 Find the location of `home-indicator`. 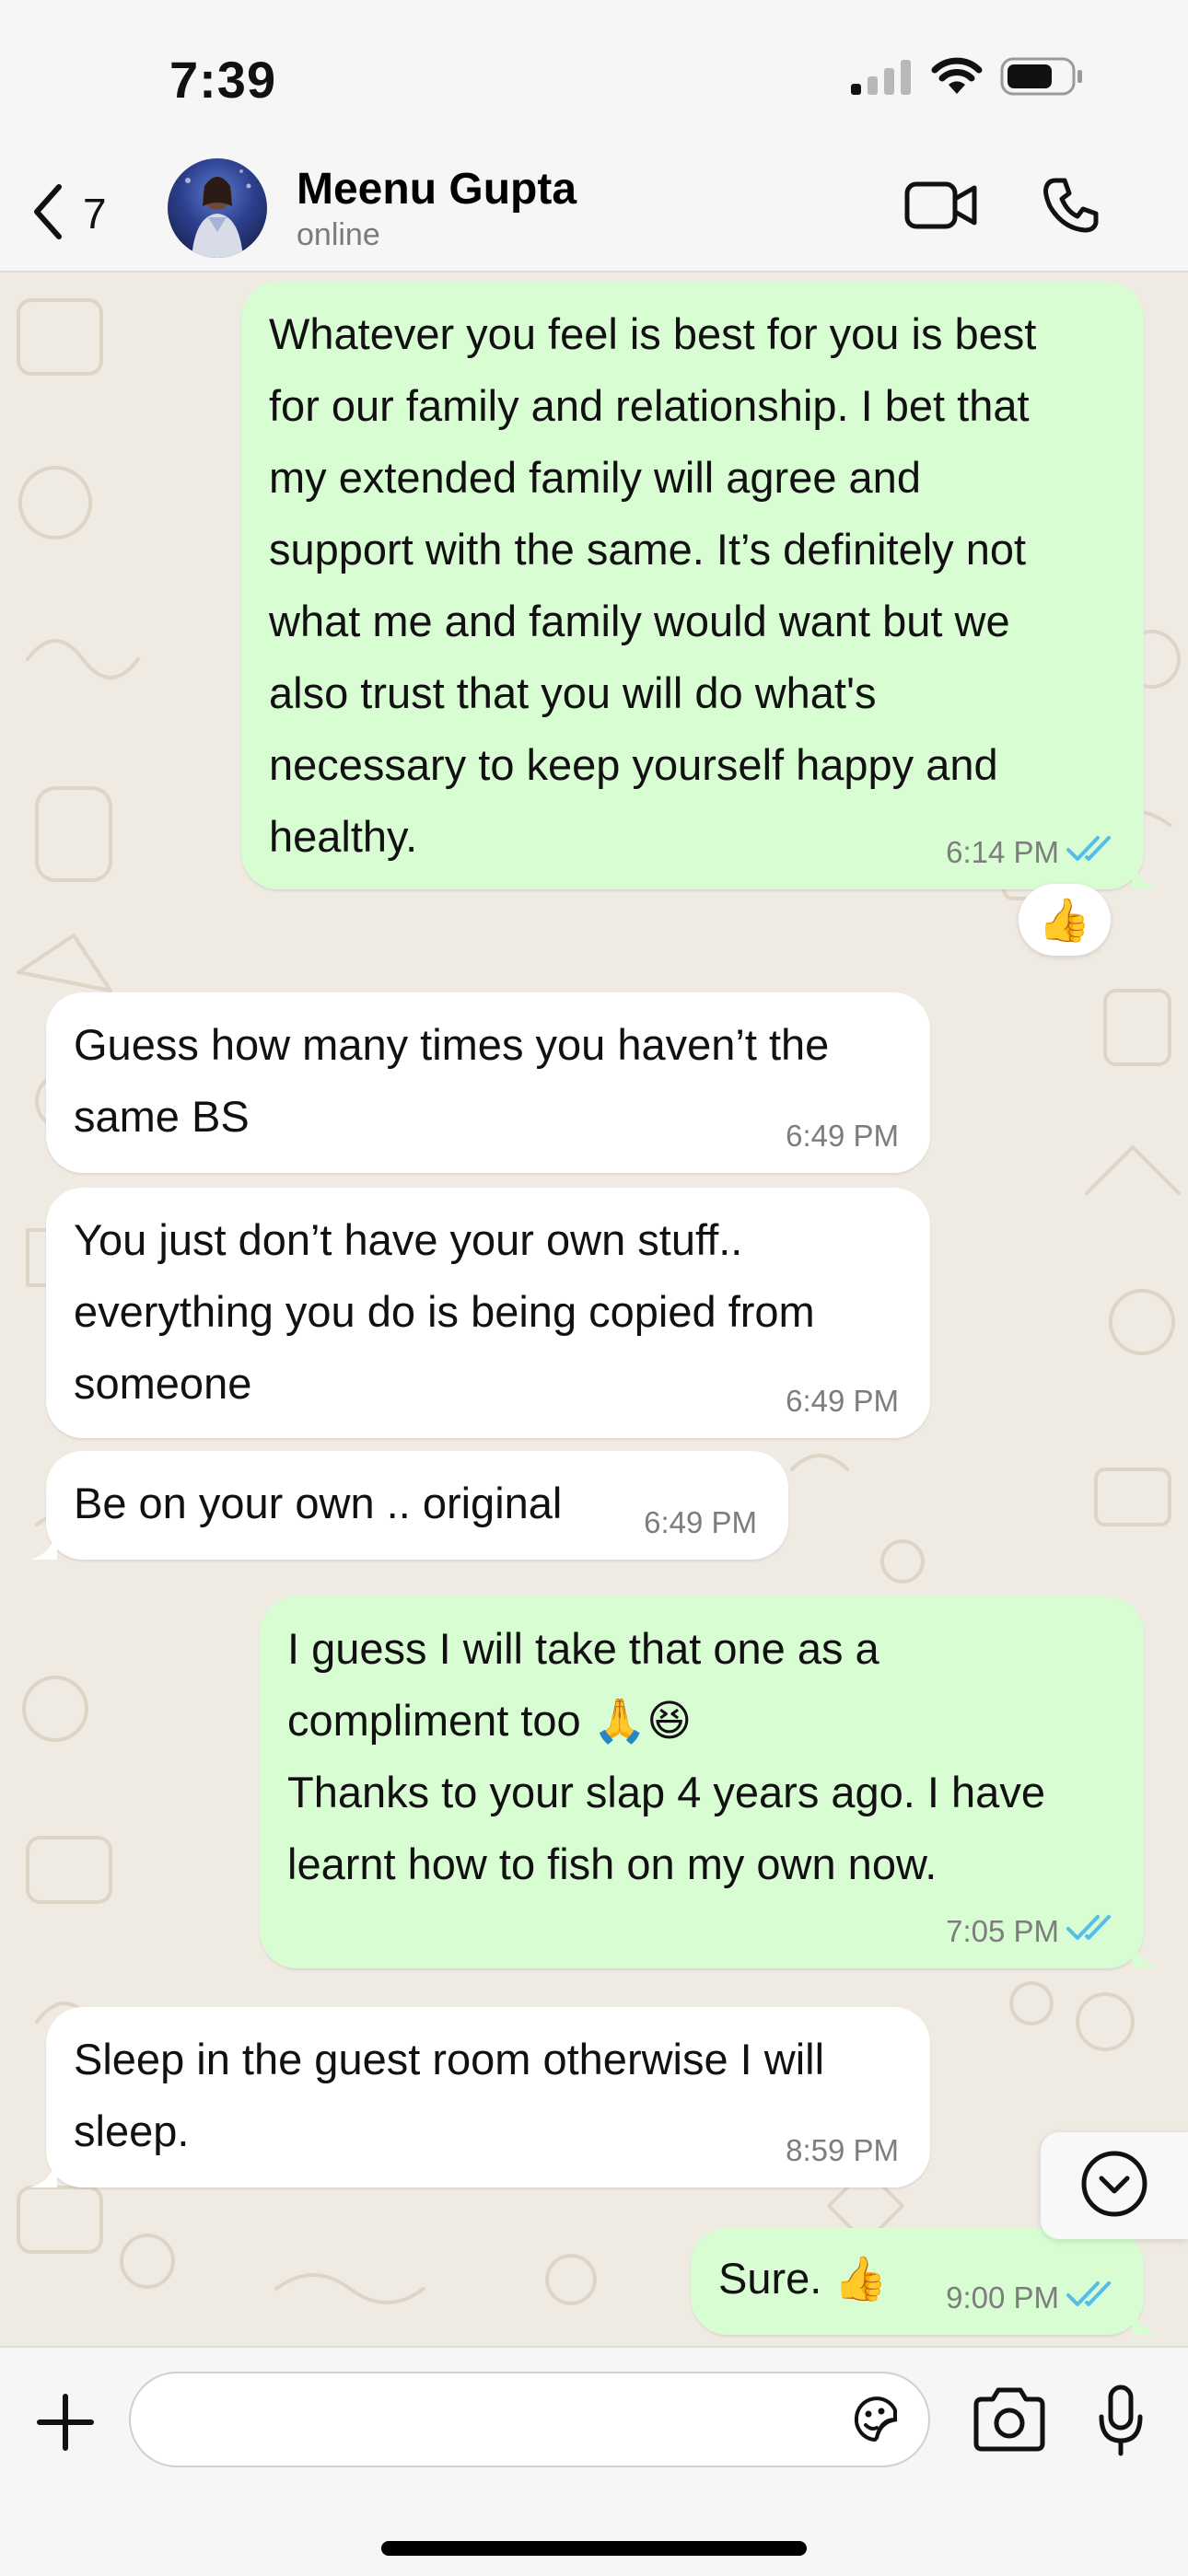

home-indicator is located at coordinates (594, 2548).